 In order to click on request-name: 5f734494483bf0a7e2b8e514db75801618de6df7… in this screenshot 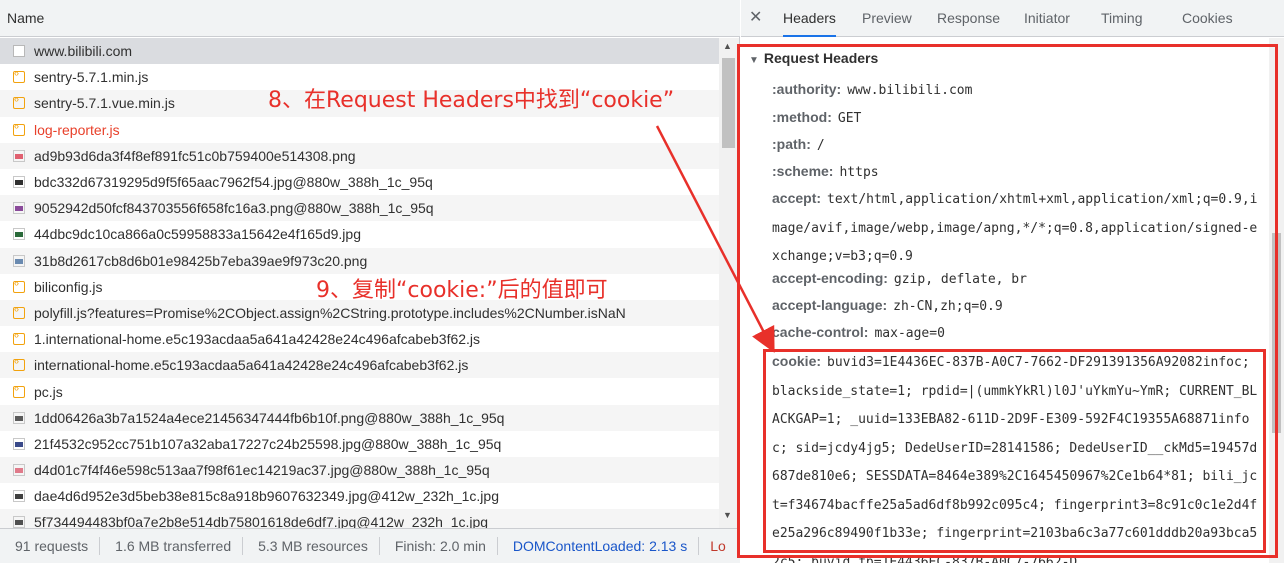, I will do `click(261, 521)`.